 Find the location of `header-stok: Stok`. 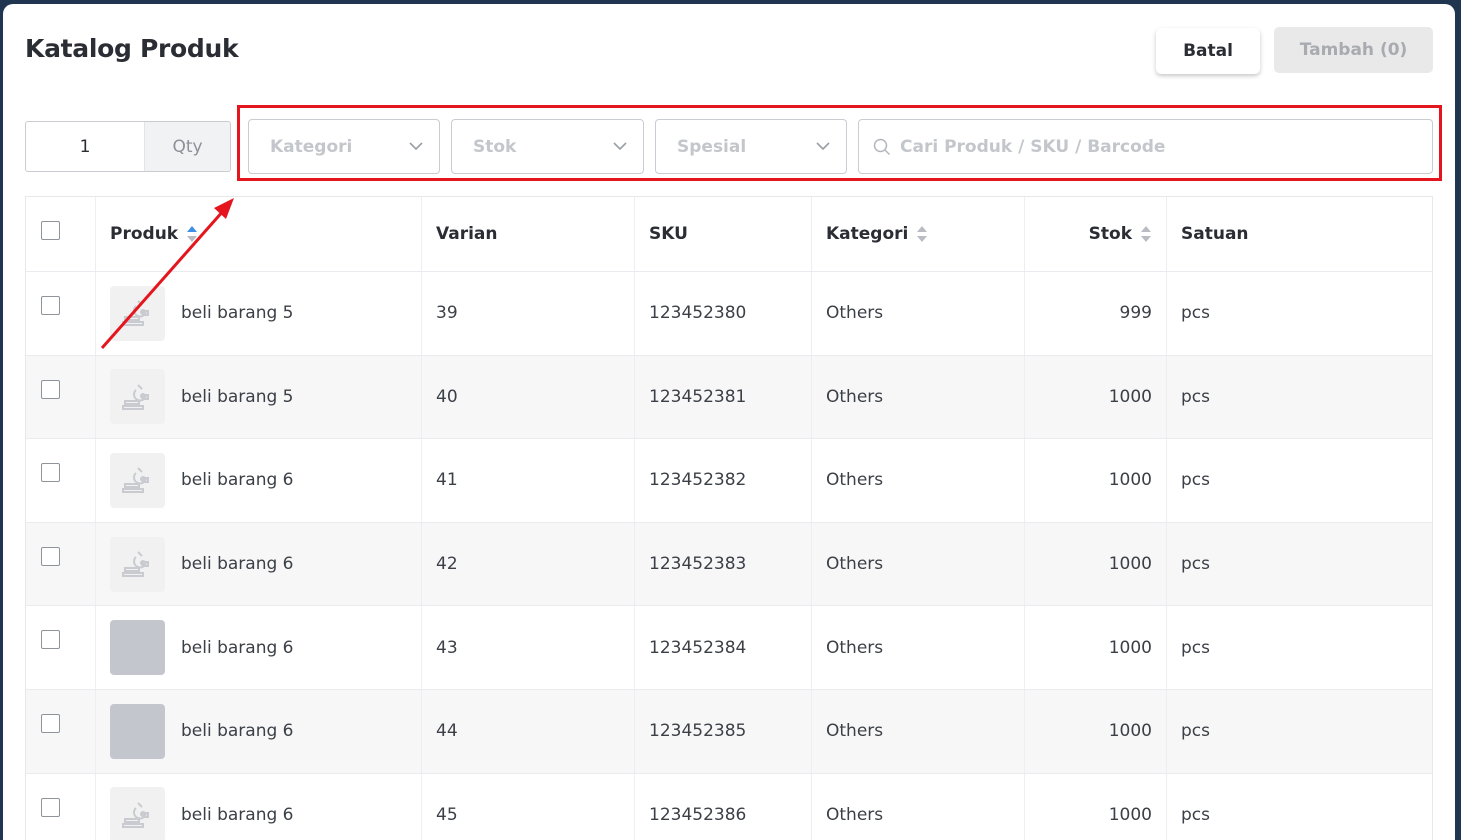

header-stok: Stok is located at coordinates (1096, 234).